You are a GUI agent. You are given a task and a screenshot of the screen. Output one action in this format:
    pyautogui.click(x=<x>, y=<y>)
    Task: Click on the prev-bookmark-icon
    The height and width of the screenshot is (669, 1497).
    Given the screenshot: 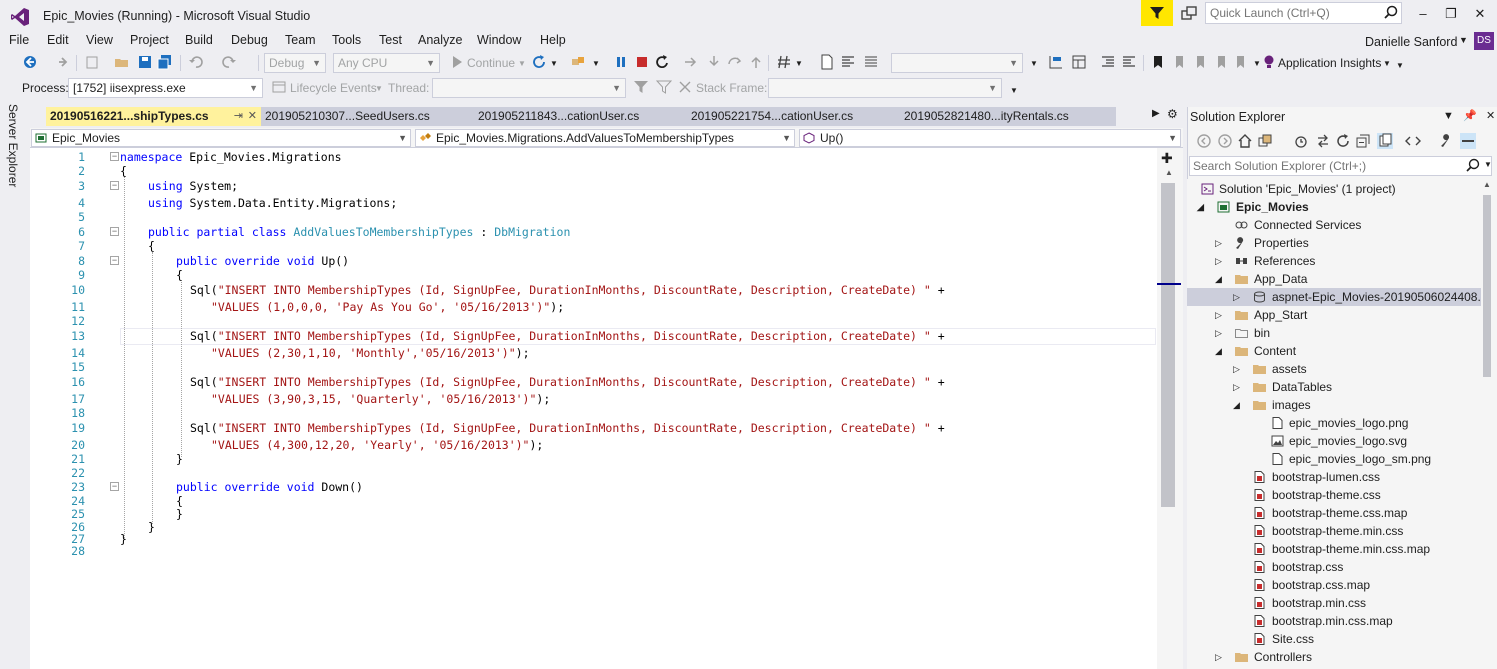 What is the action you would take?
    pyautogui.click(x=1179, y=62)
    